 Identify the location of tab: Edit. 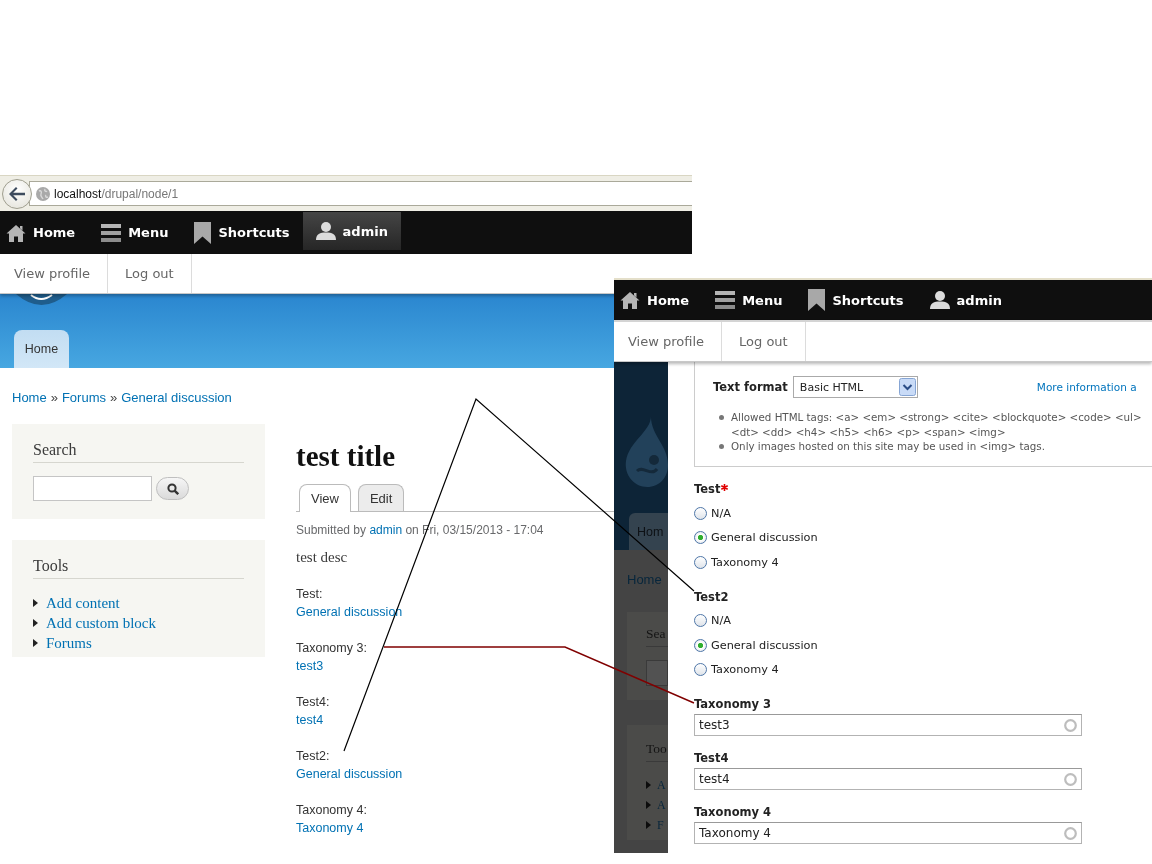
(381, 497).